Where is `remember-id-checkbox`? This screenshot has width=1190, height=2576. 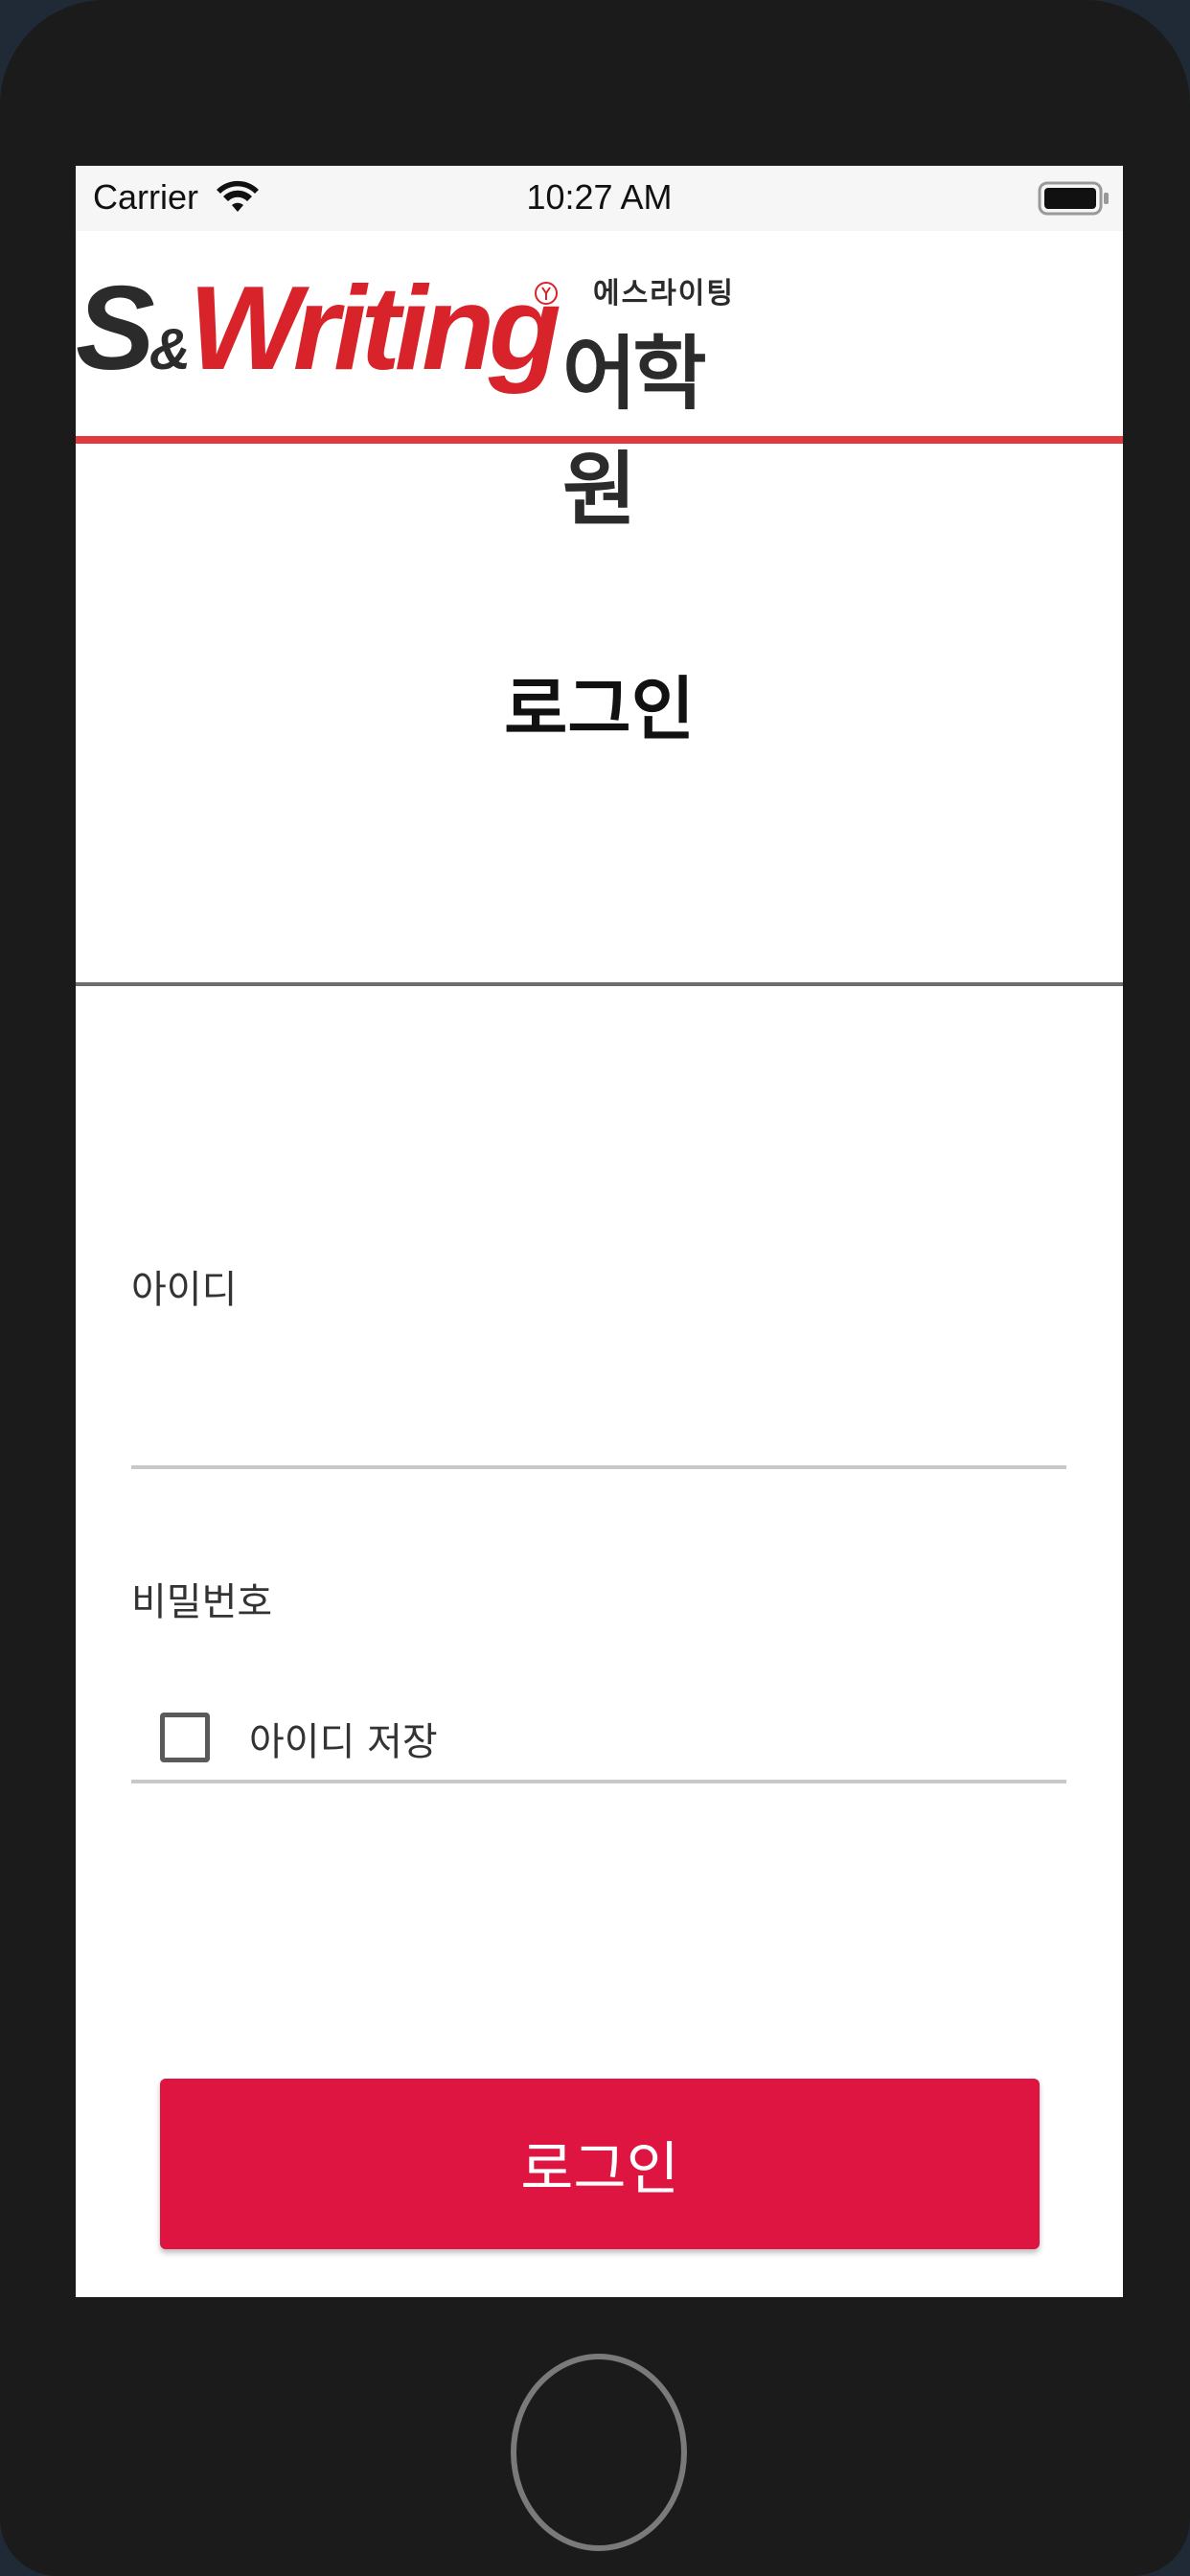
remember-id-checkbox is located at coordinates (185, 1737).